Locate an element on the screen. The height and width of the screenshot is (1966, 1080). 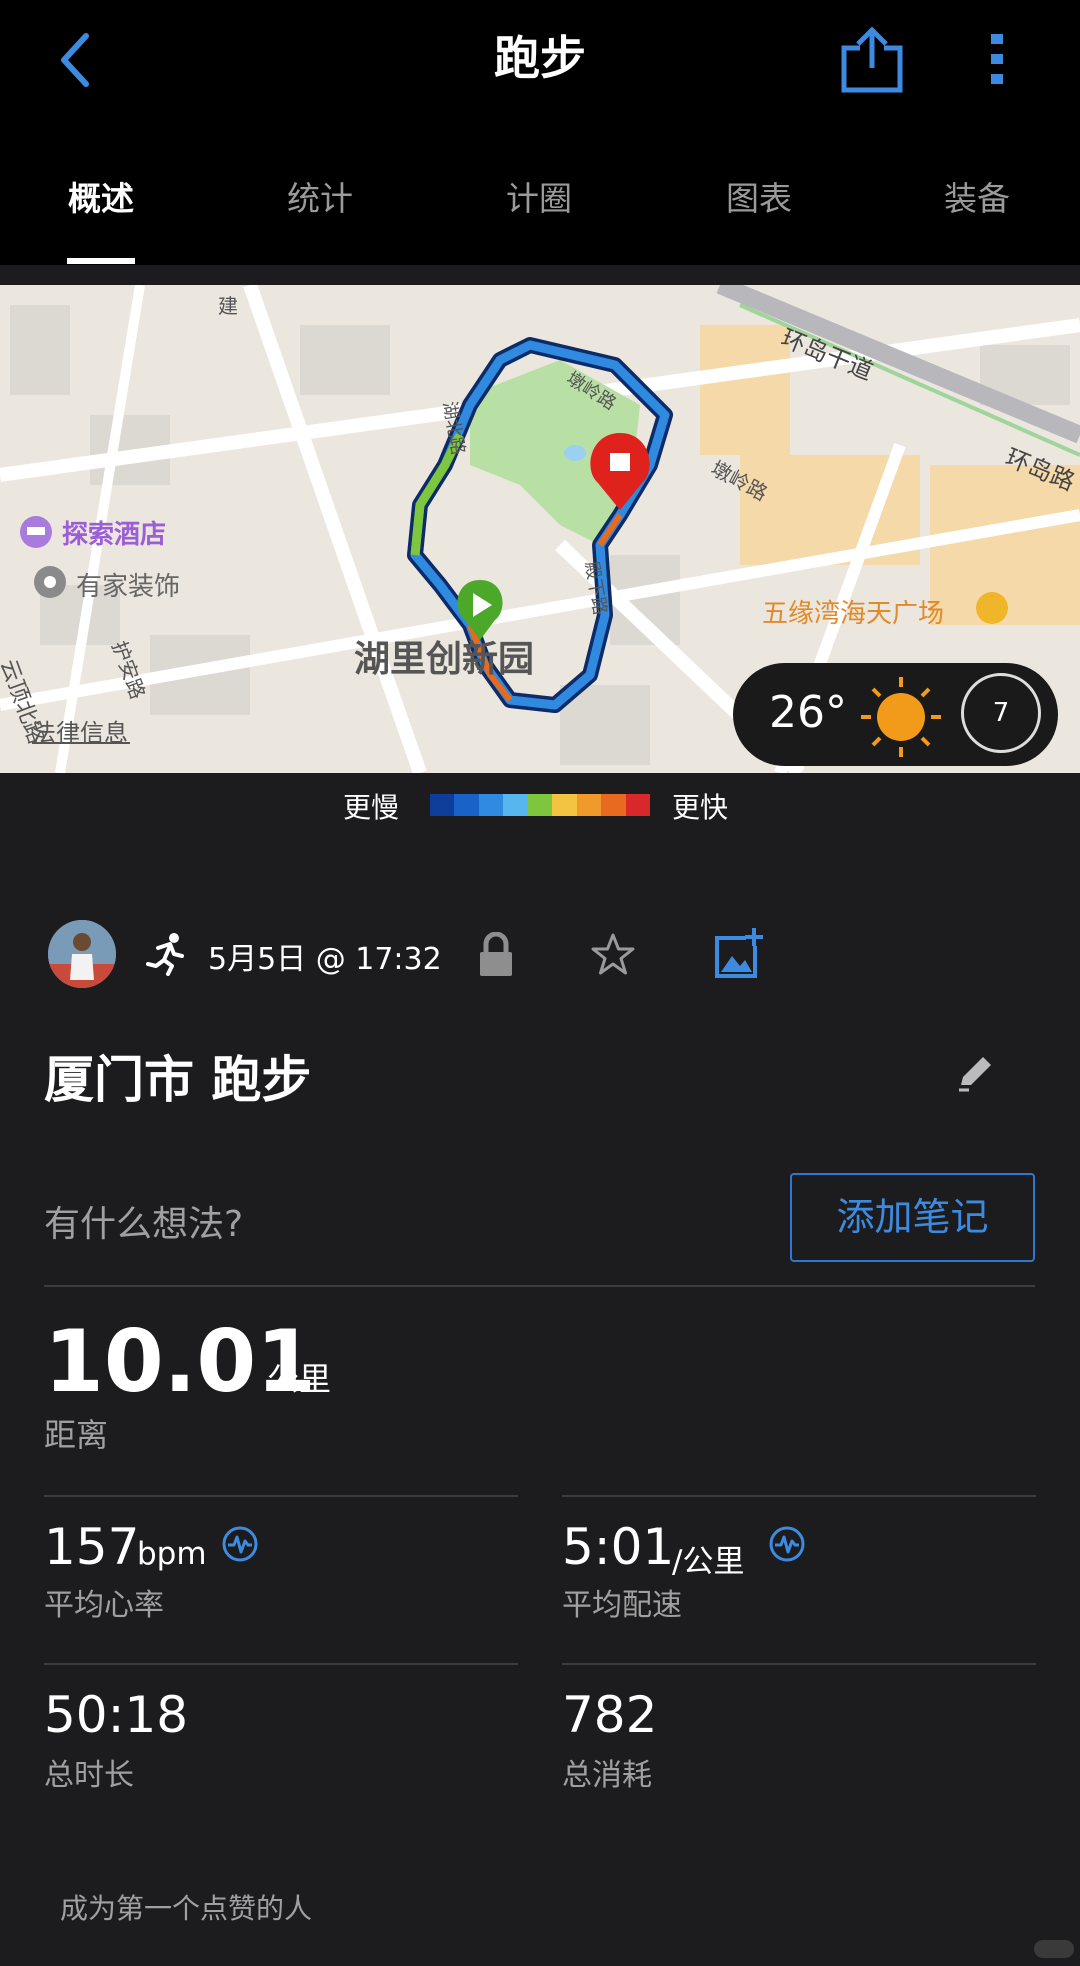
map-label-park: 湖里创新园 is located at coordinates (444, 659).